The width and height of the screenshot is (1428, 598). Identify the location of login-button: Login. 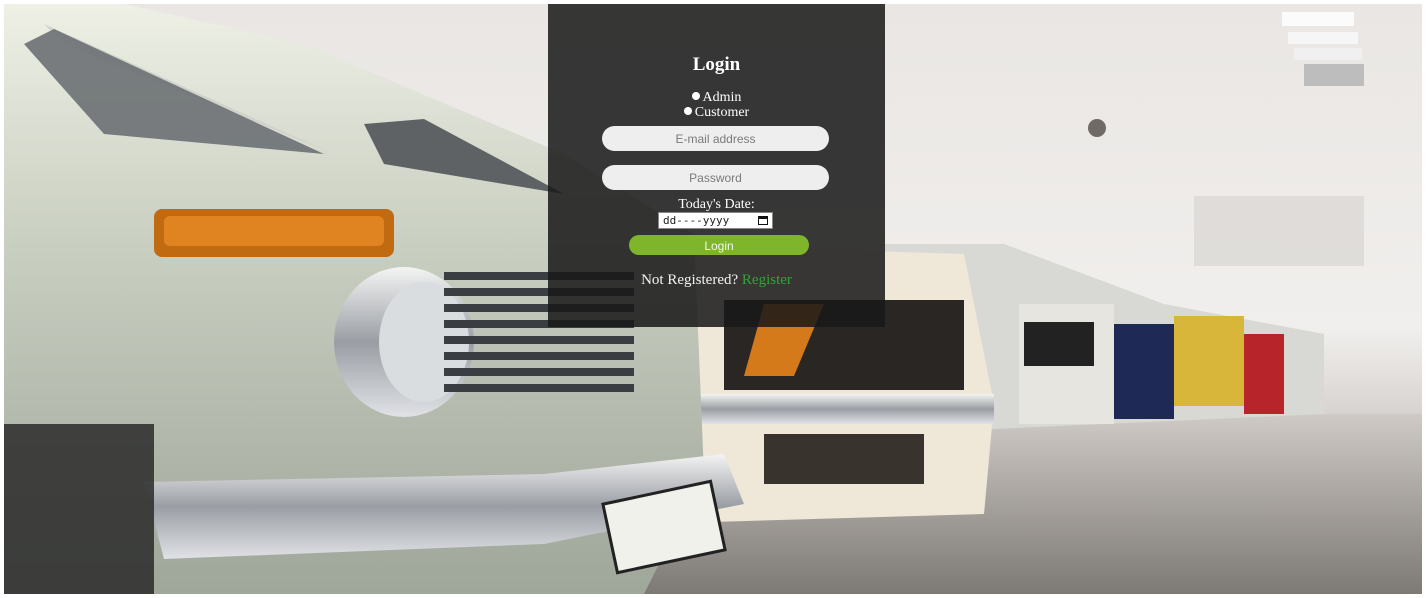
(719, 245).